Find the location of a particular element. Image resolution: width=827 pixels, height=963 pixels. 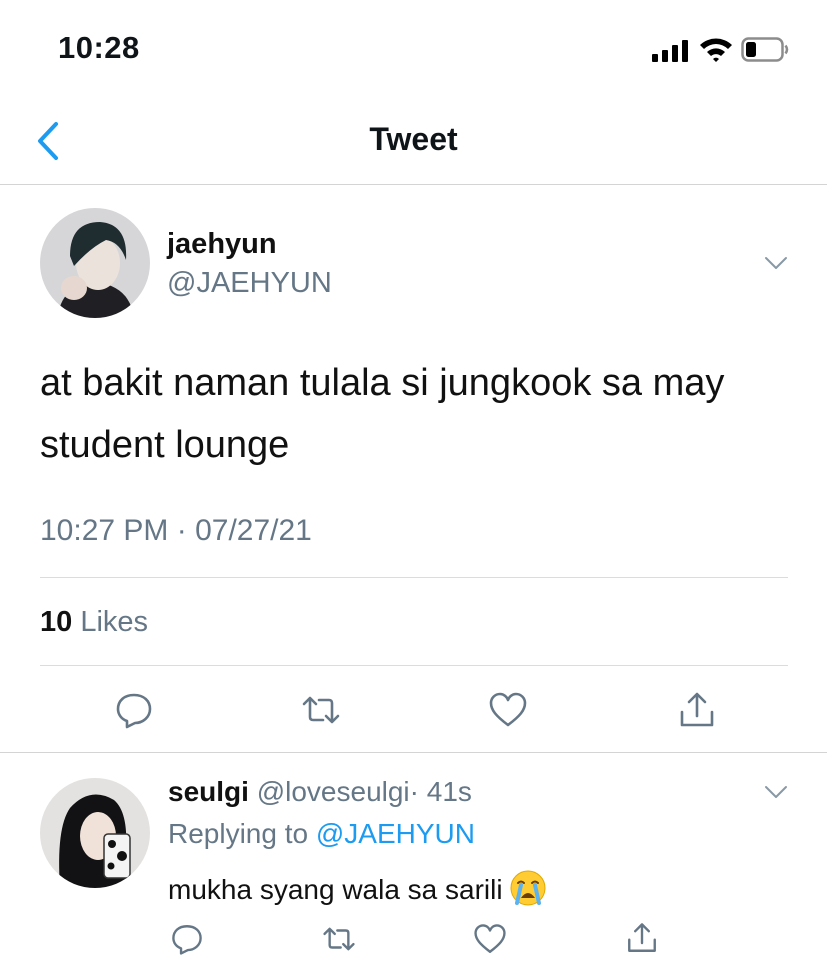

likes-count: 10 is located at coordinates (56, 622).